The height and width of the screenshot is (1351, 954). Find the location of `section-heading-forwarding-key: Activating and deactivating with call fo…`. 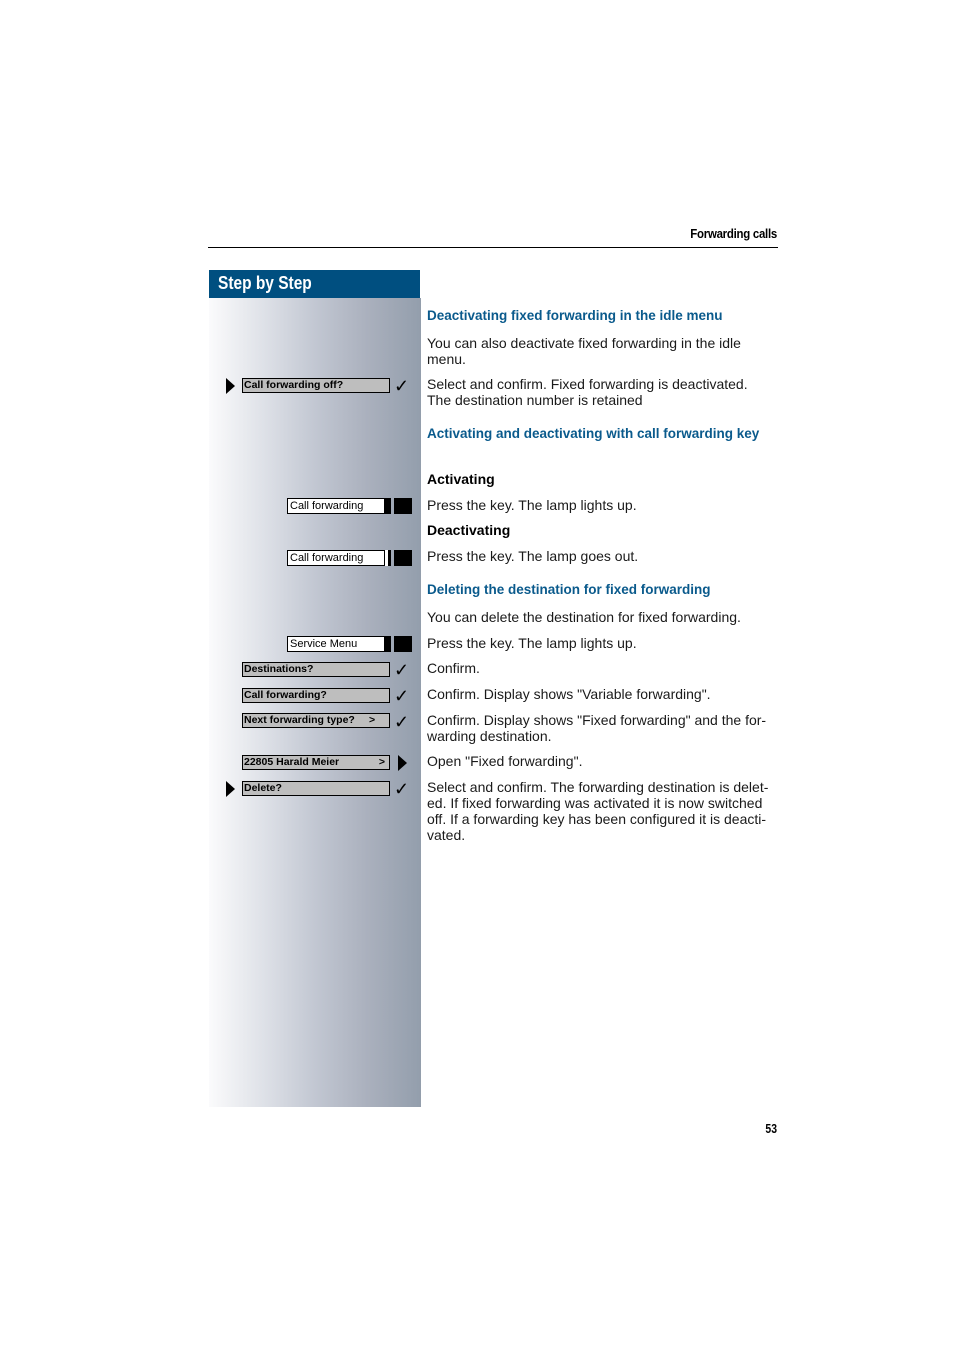

section-heading-forwarding-key: Activating and deactivating with call fo… is located at coordinates (593, 433).